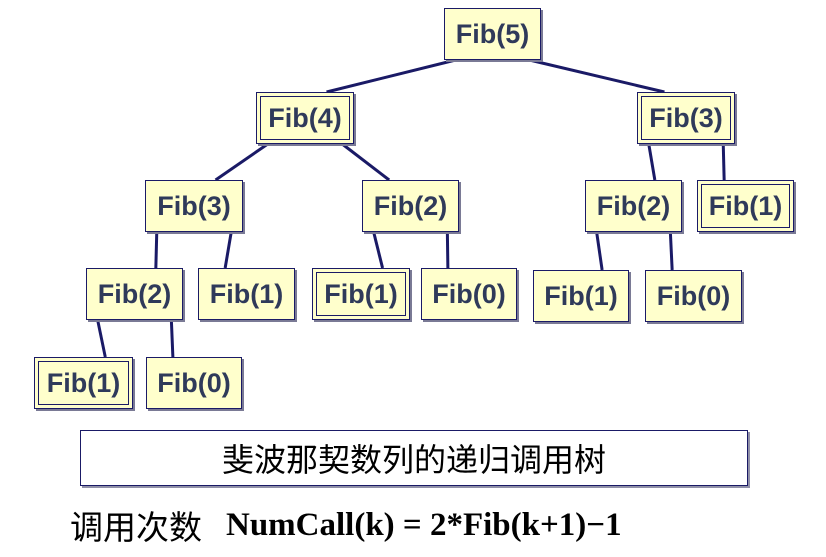 This screenshot has height=557, width=826. Describe the element at coordinates (134, 294) in the screenshot. I see `node-fib2-left: Fib(2)` at that location.